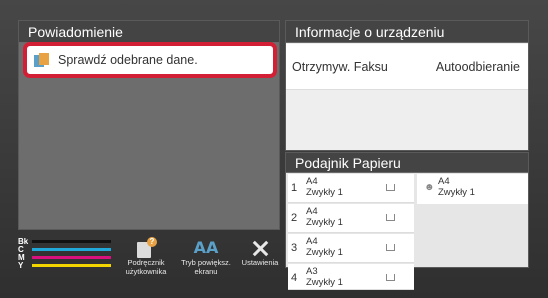 The width and height of the screenshot is (548, 298). What do you see at coordinates (146, 262) in the screenshot?
I see `user-manual-label-line1: Podręcznik` at bounding box center [146, 262].